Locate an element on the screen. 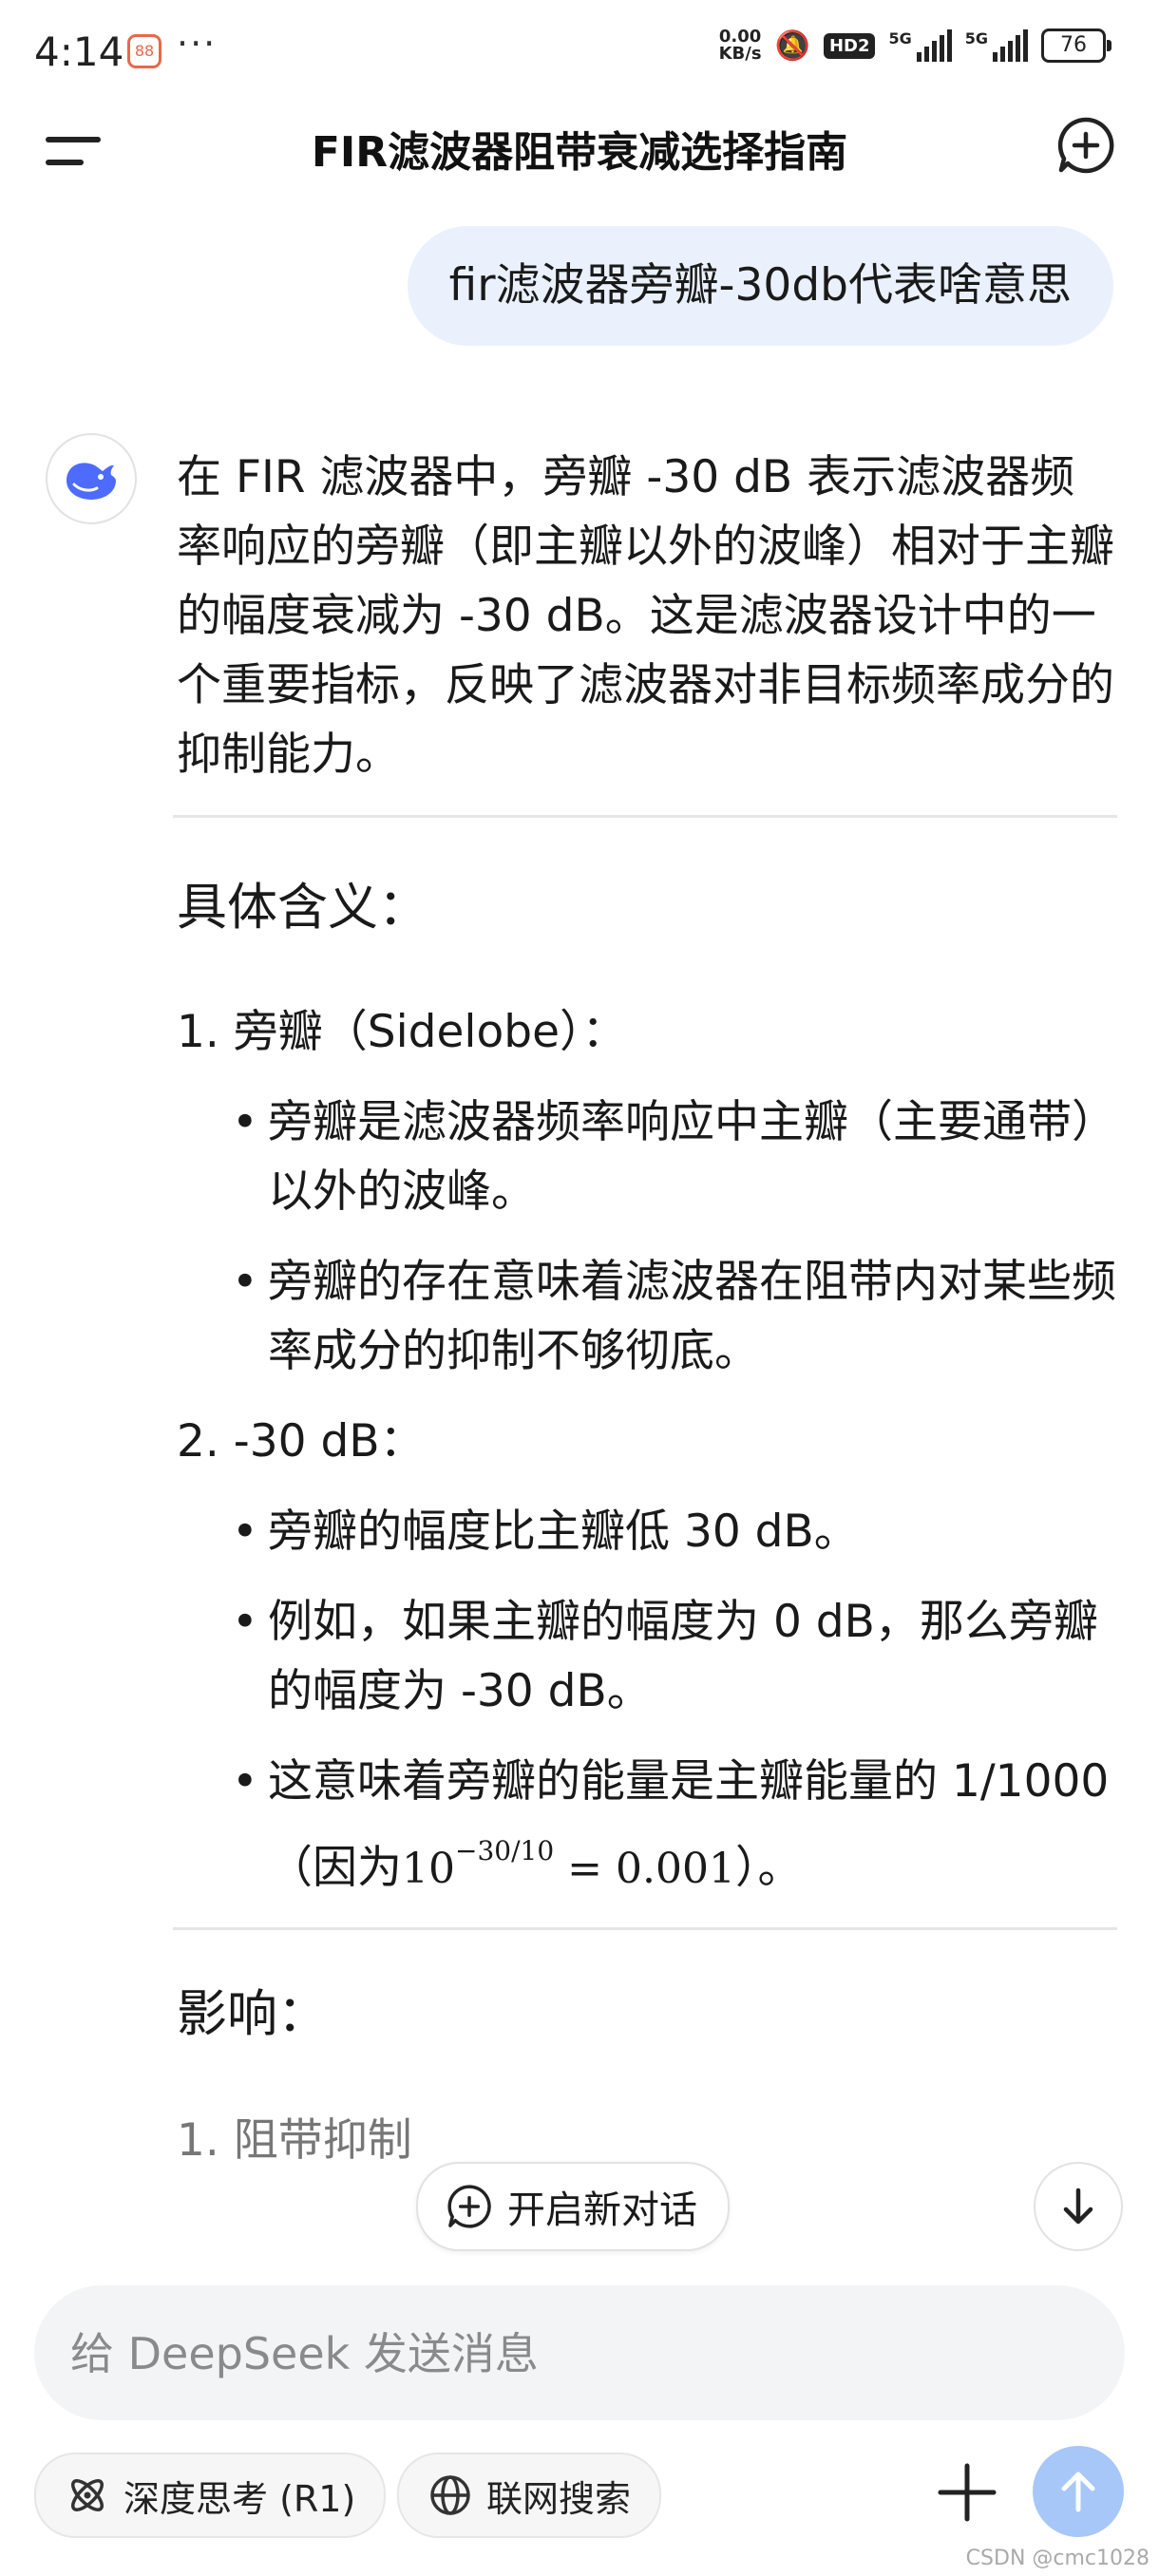 The width and height of the screenshot is (1159, 2576). message-input-box is located at coordinates (579, 2353).